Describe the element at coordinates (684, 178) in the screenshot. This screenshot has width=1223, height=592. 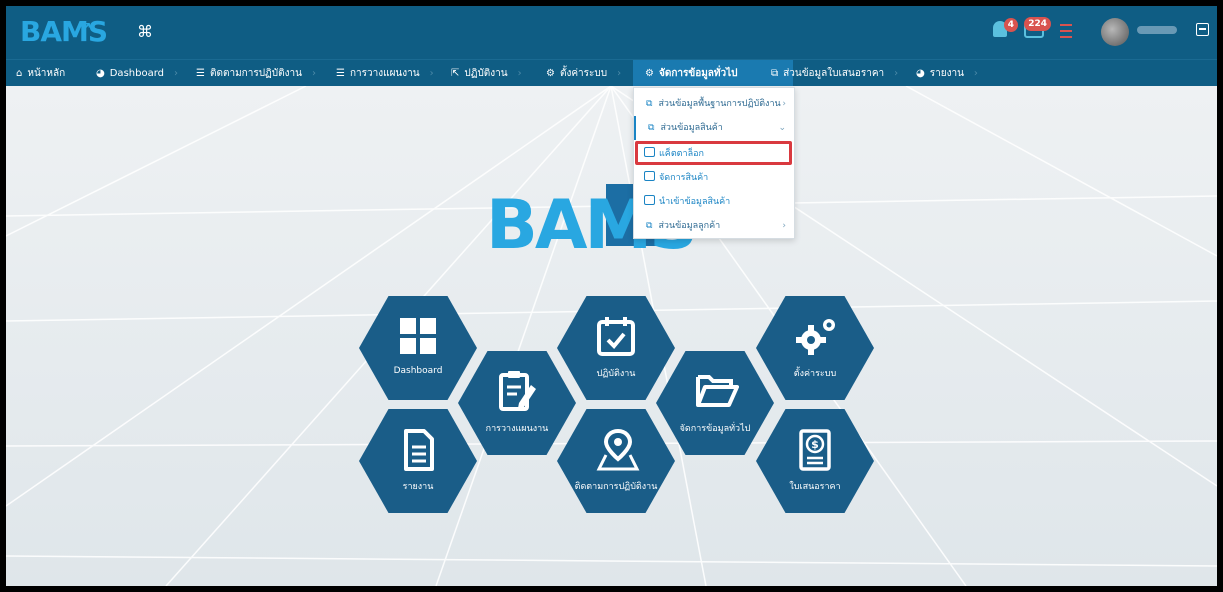
I see `dropdown-item-label: จัดการสินค้า` at that location.